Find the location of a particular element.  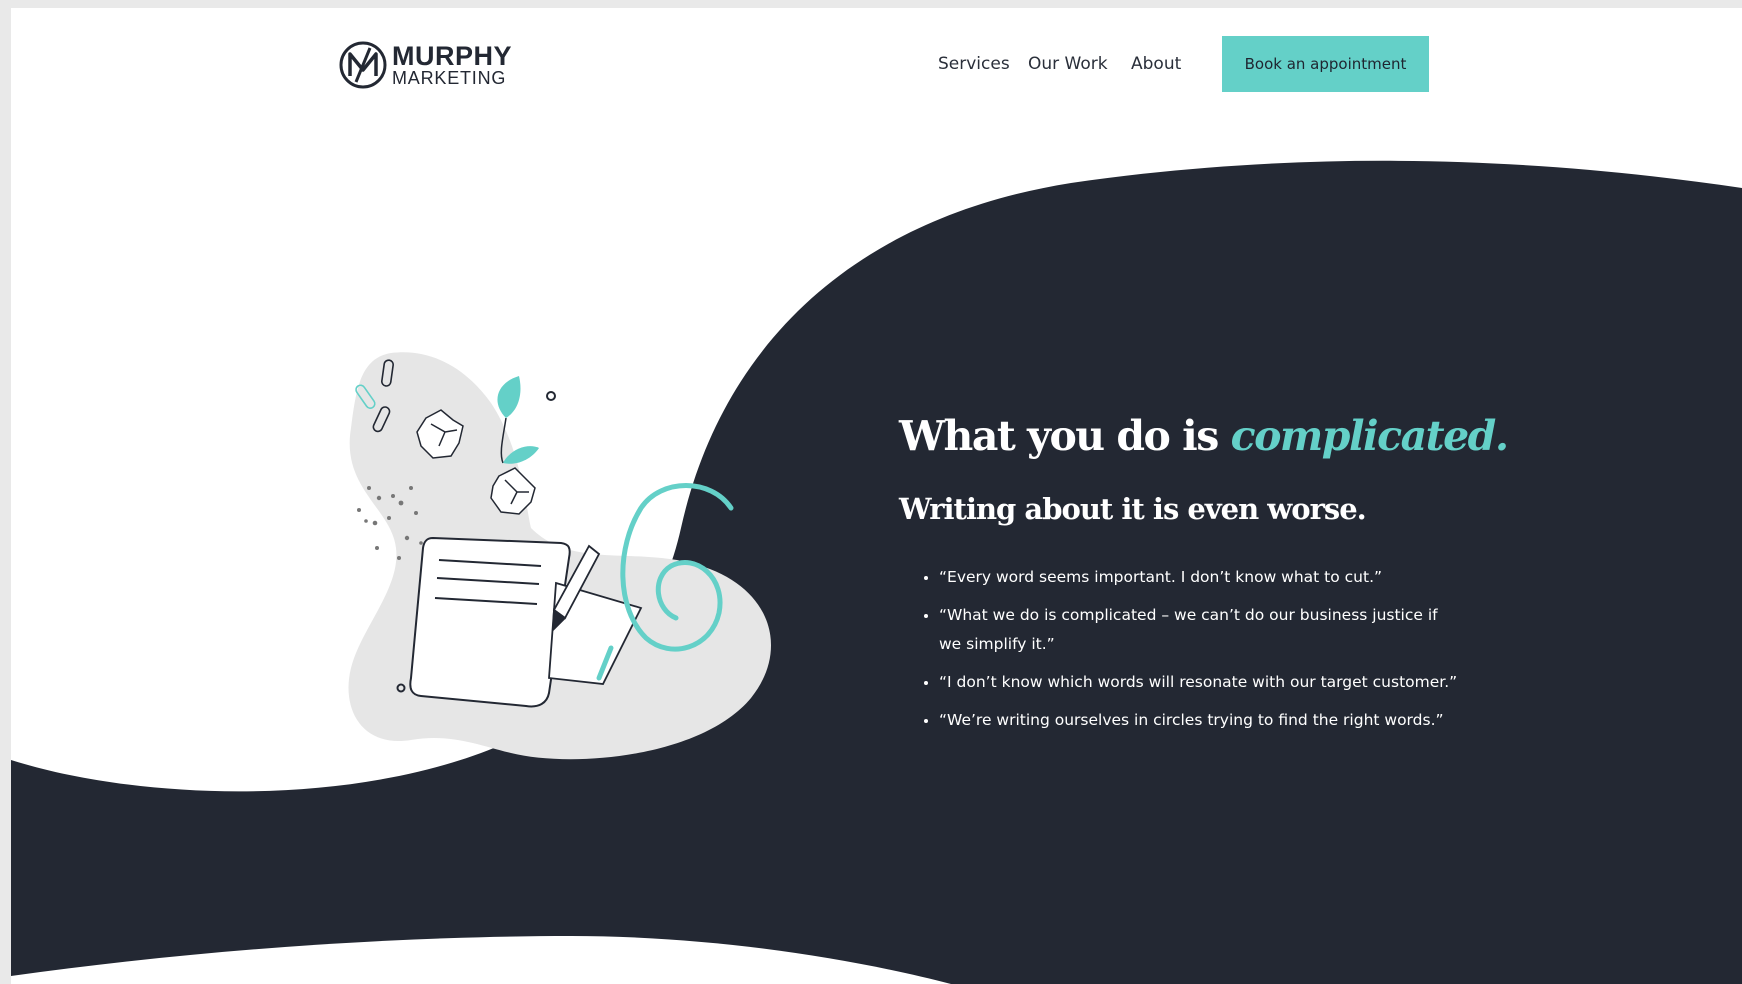

brand-logo: MURPHY MARKETING is located at coordinates (428, 65).